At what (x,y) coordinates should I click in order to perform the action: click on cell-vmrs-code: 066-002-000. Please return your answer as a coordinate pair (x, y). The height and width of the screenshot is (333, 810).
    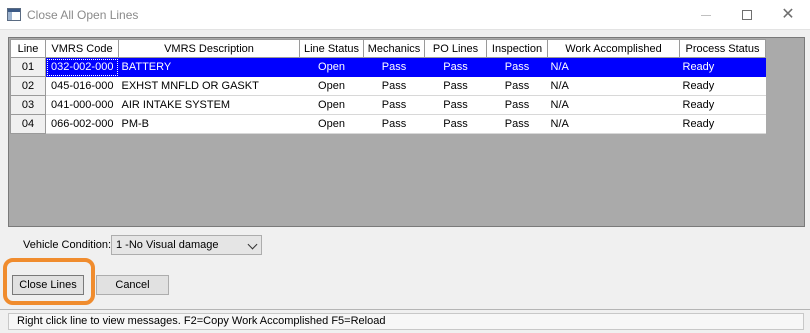
    Looking at the image, I should click on (82, 124).